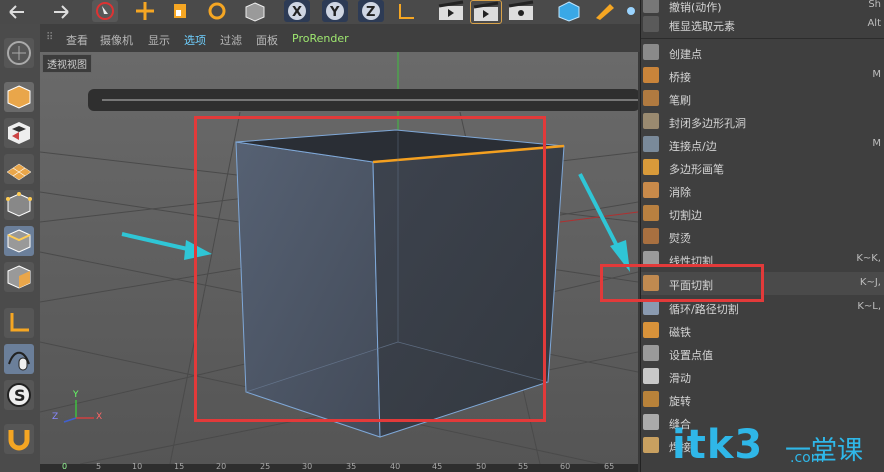 This screenshot has width=884, height=472. I want to click on menu-item-label: 线性切割, so click(691, 261).